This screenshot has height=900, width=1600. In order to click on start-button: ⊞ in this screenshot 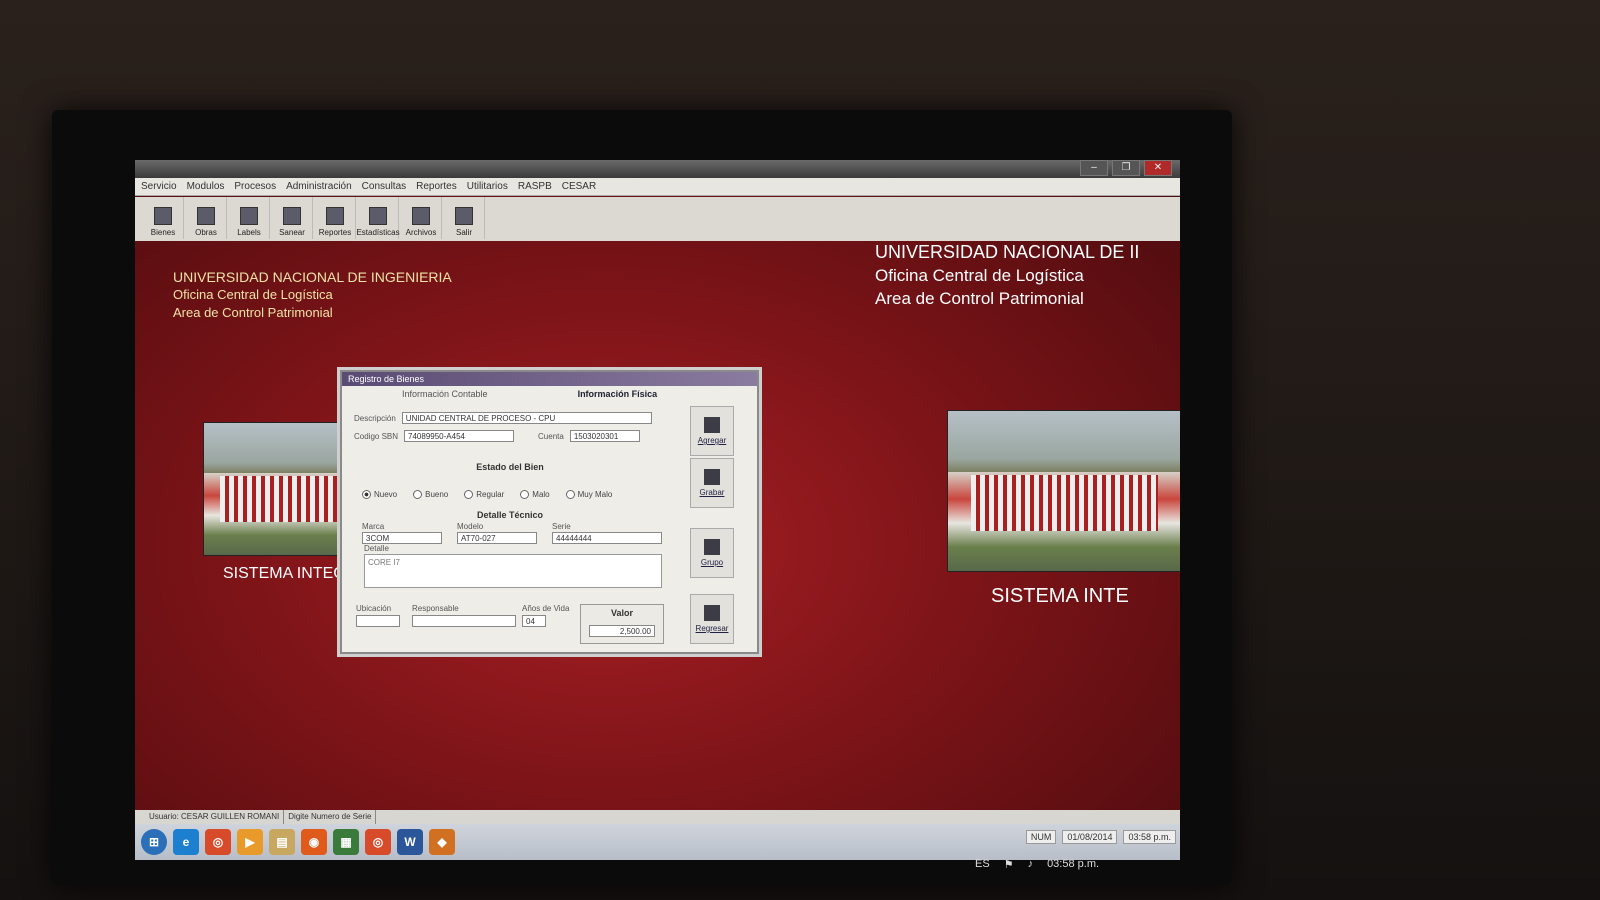, I will do `click(154, 842)`.